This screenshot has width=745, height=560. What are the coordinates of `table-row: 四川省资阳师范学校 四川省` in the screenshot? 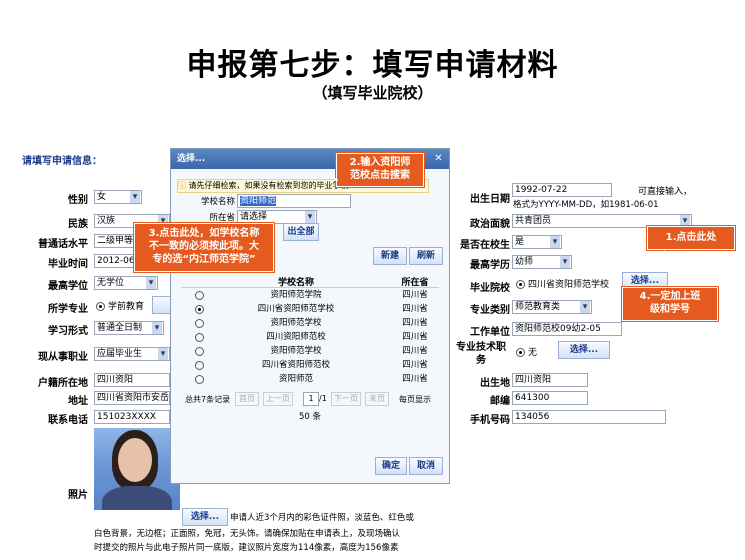 It's located at (310, 309).